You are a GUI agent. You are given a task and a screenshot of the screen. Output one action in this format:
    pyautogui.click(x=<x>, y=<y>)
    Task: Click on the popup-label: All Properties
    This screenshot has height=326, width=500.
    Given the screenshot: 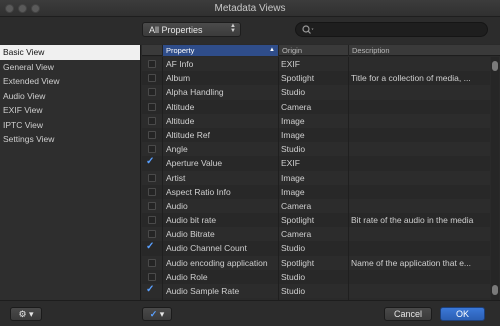 What is the action you would take?
    pyautogui.click(x=176, y=30)
    